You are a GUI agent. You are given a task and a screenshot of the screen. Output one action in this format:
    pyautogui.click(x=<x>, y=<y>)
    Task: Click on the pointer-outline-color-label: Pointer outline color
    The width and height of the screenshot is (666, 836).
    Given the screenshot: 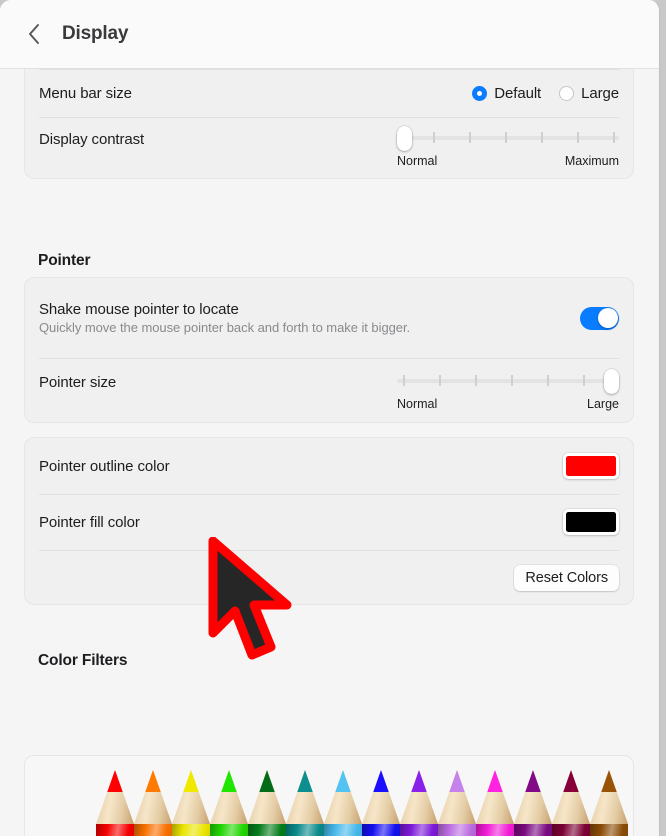 What is the action you would take?
    pyautogui.click(x=104, y=466)
    